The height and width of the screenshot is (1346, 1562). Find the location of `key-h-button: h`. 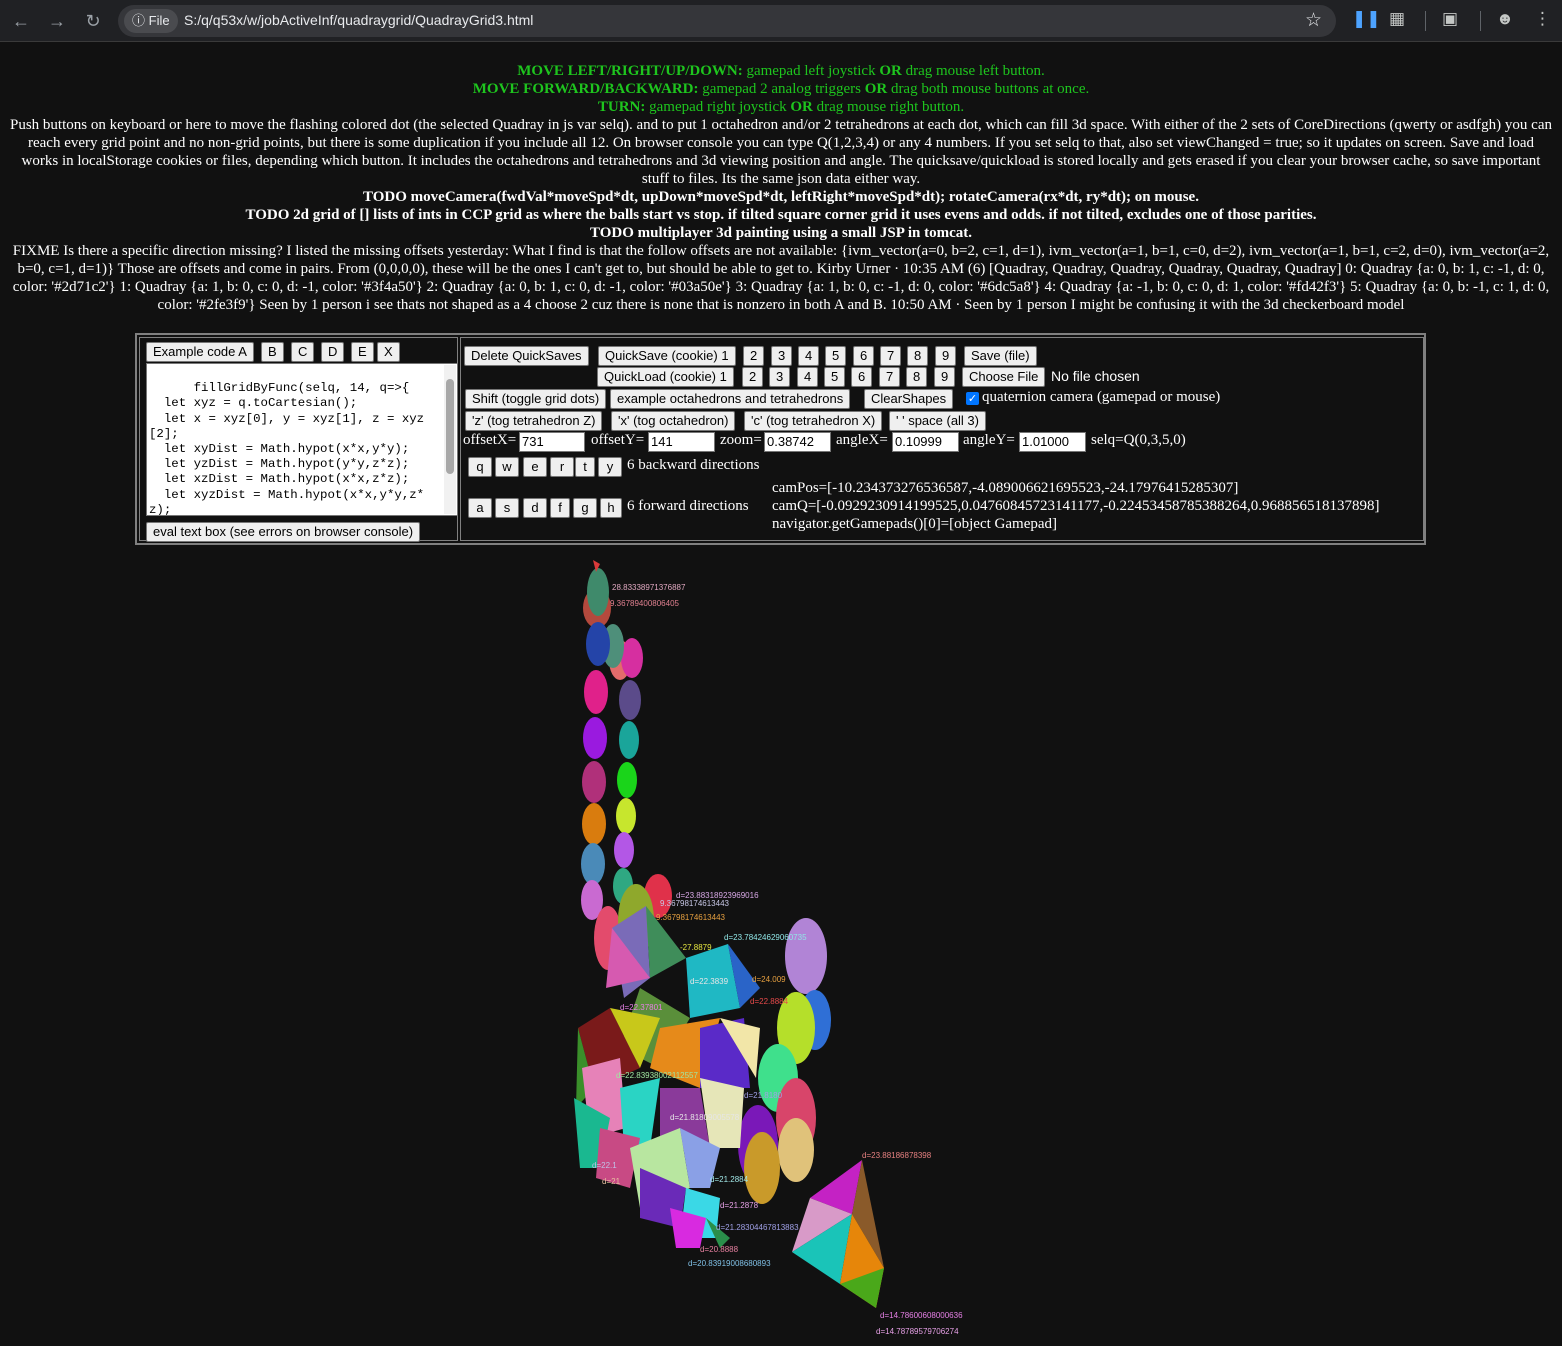

key-h-button: h is located at coordinates (611, 508).